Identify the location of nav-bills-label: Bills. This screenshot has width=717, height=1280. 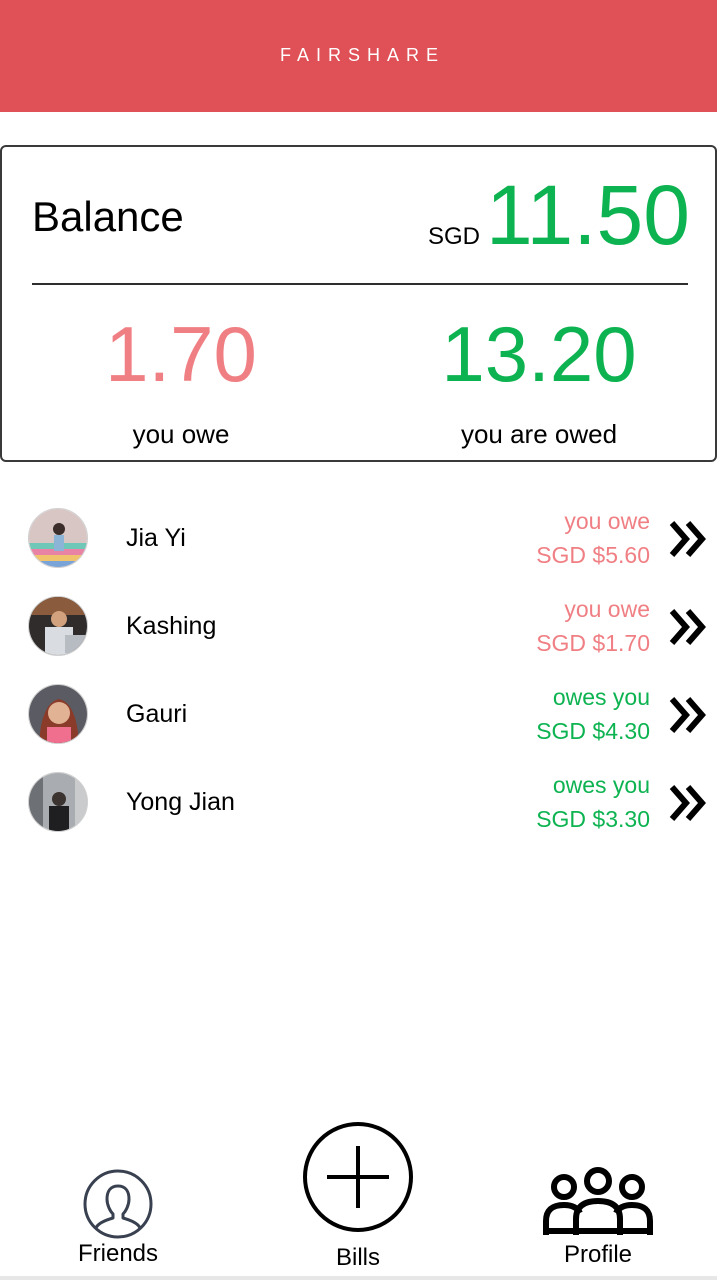
(357, 1257).